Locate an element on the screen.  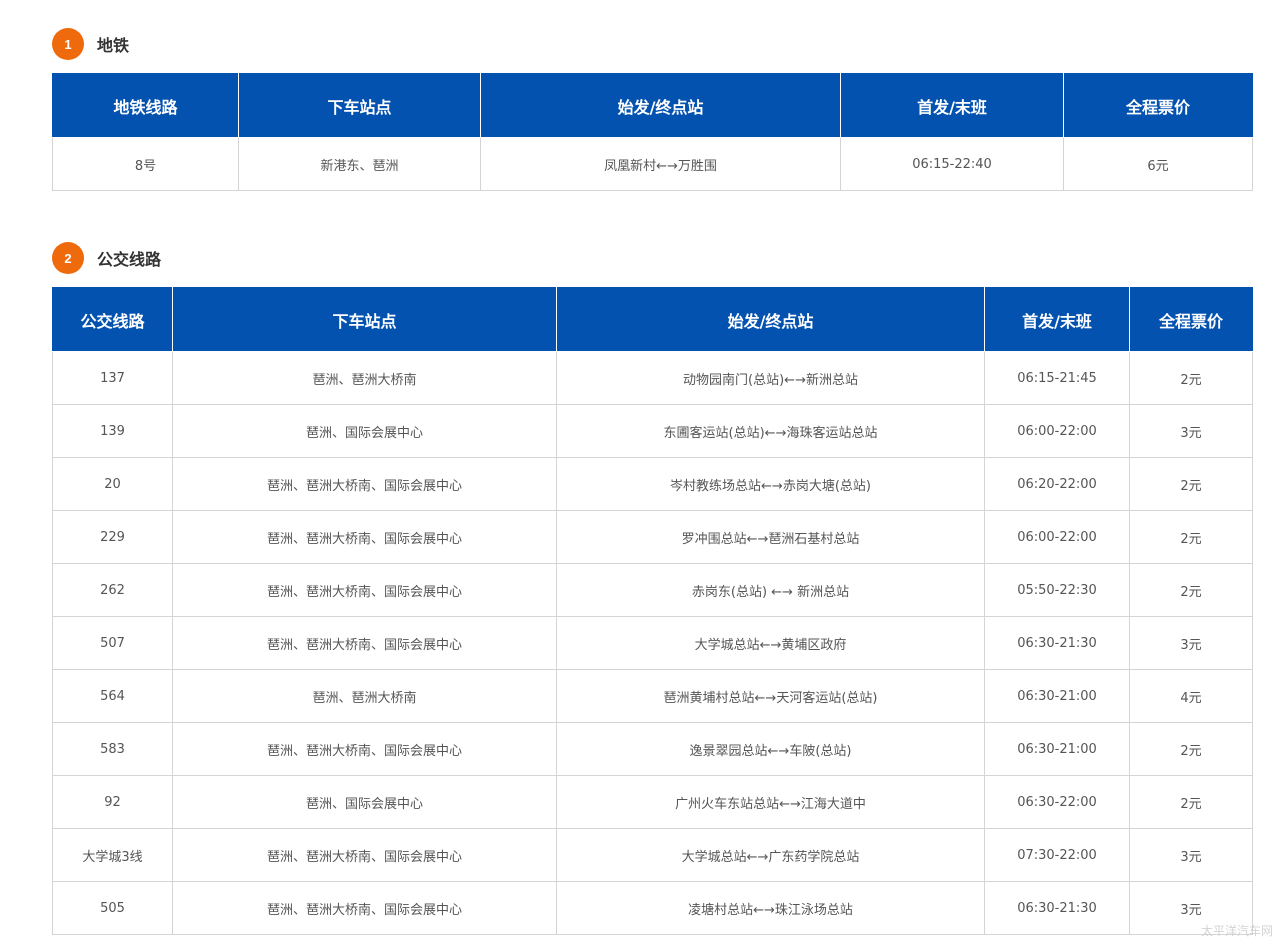
bus-header-line: 公交线路 is located at coordinates (112, 319).